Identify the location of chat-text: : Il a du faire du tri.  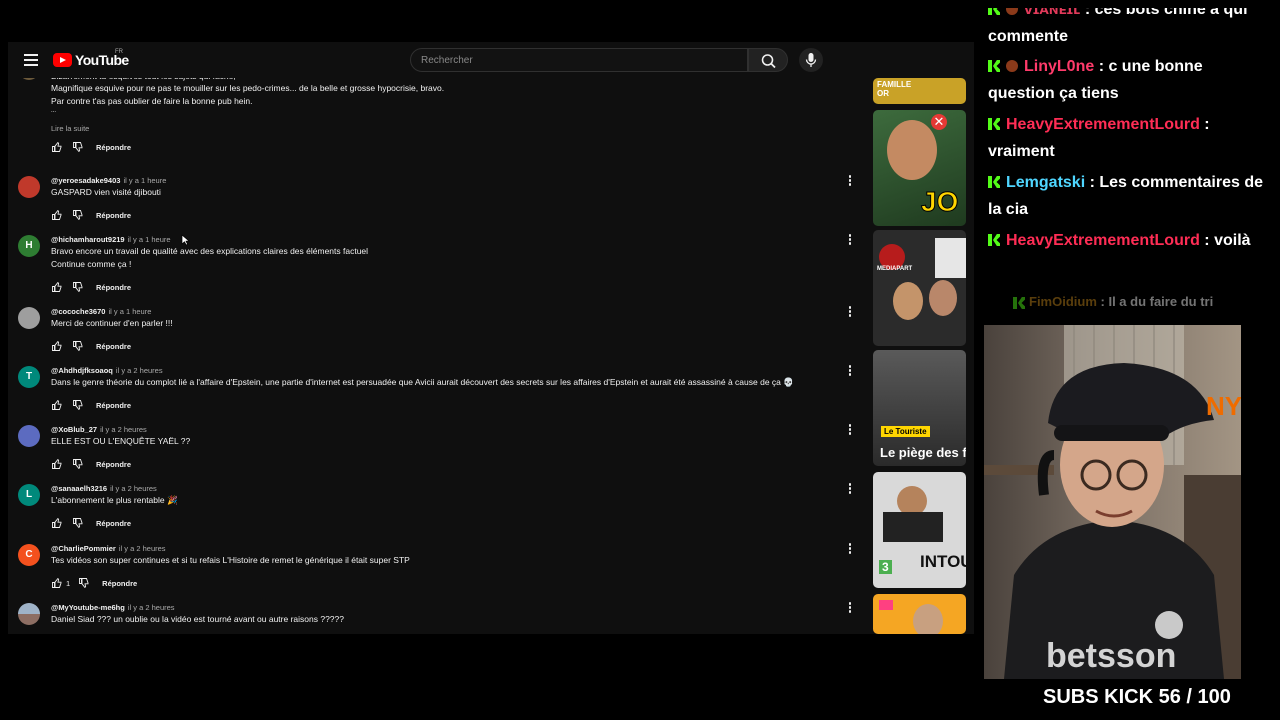
(1157, 301).